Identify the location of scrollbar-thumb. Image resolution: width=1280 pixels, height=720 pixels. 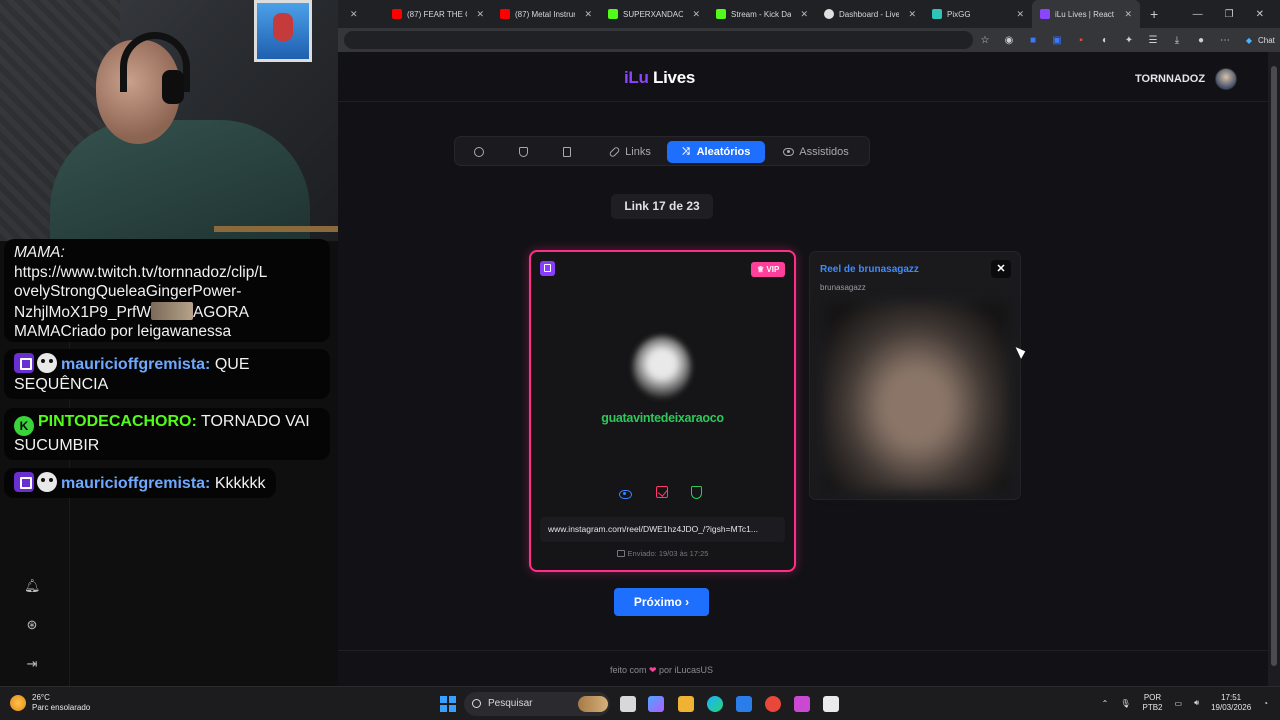
(1274, 366).